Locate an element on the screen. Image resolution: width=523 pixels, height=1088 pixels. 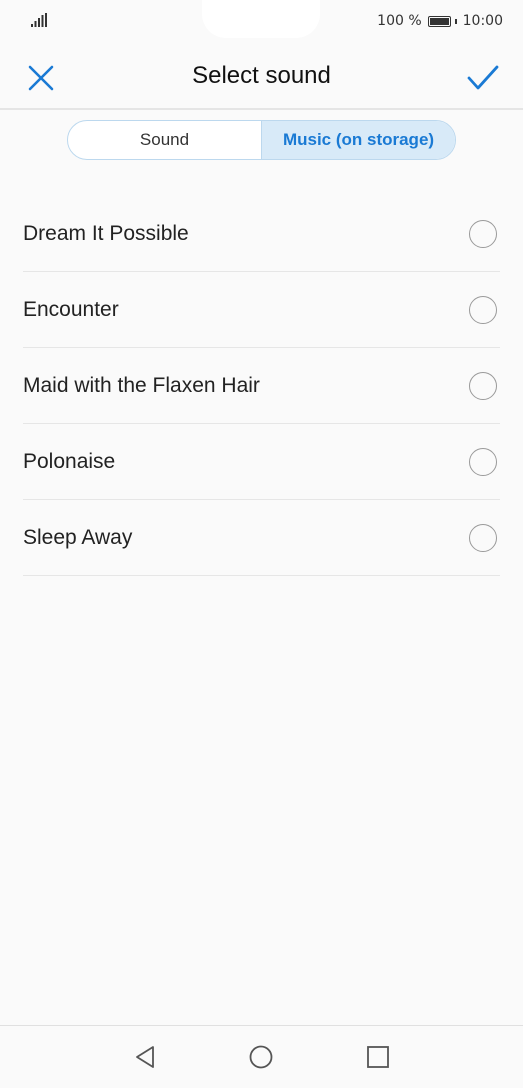
list-item: Dream It Possible is located at coordinates (261, 234).